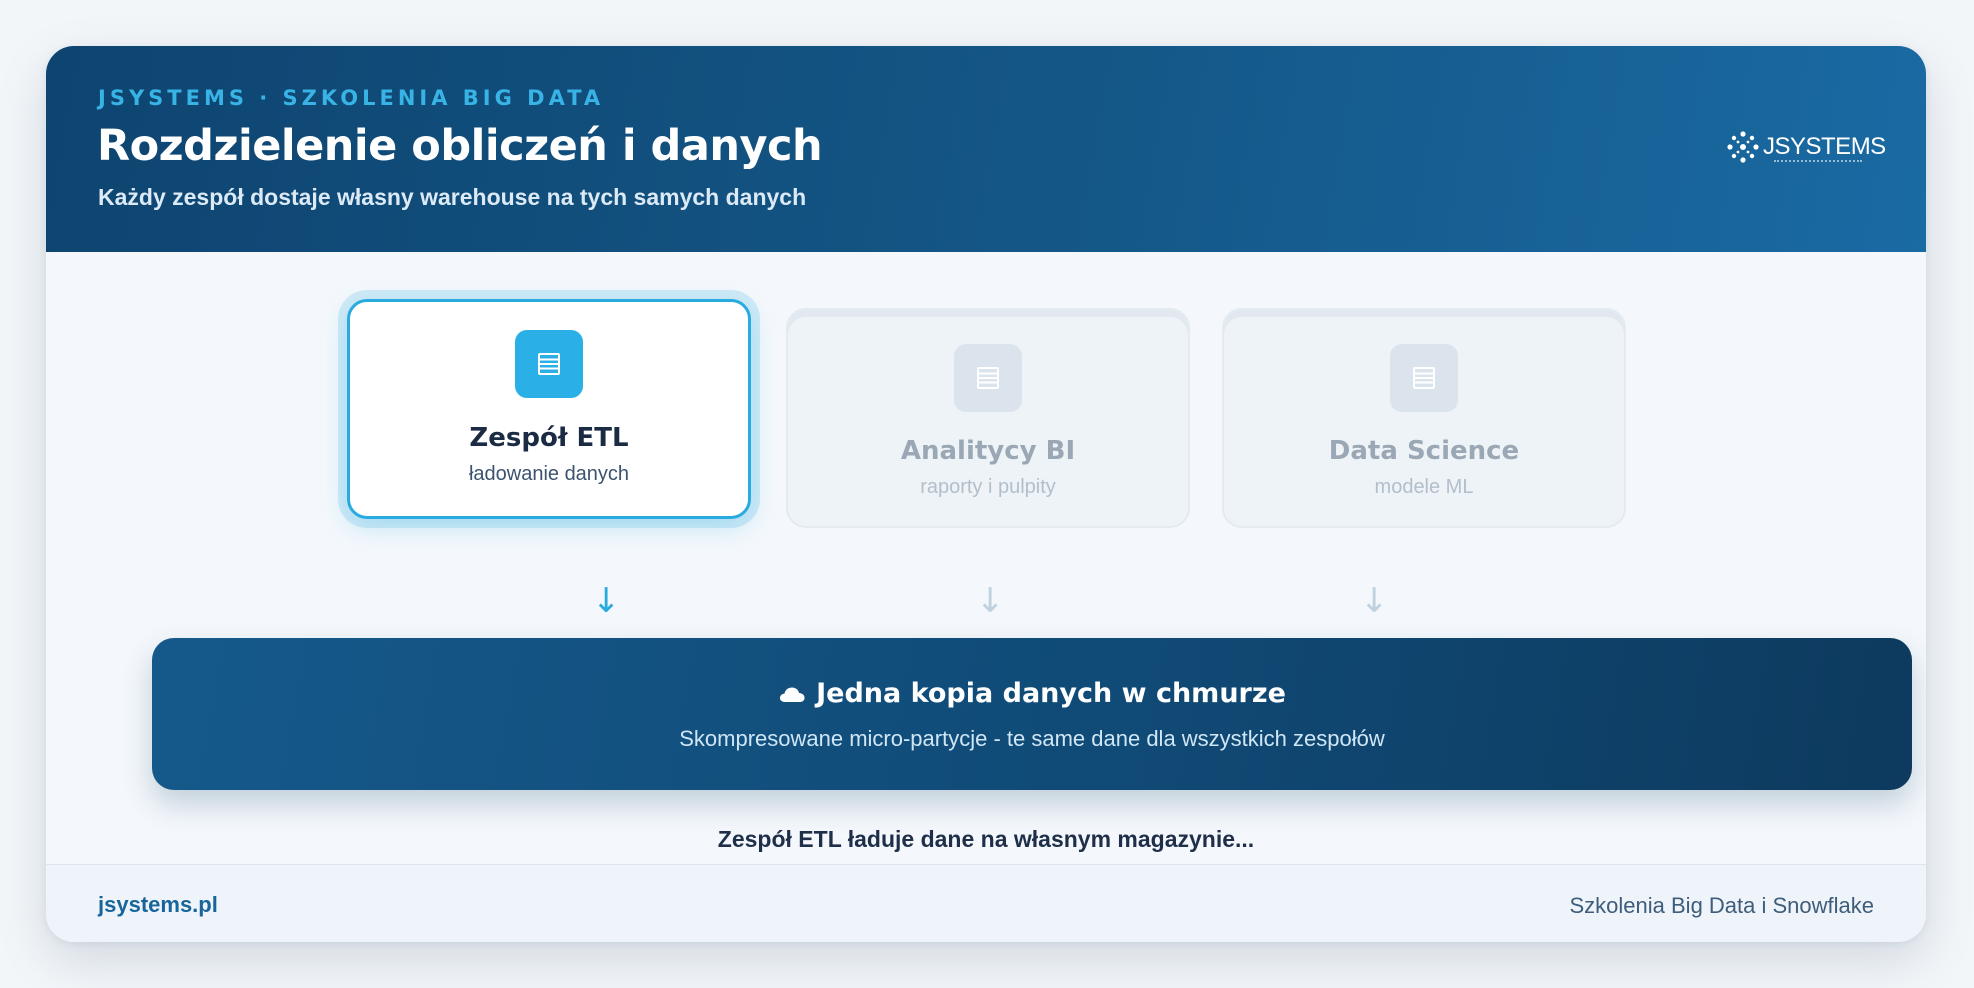 The image size is (1974, 988). I want to click on team-card-etl: Zespół ETL ładowanie danych, so click(549, 409).